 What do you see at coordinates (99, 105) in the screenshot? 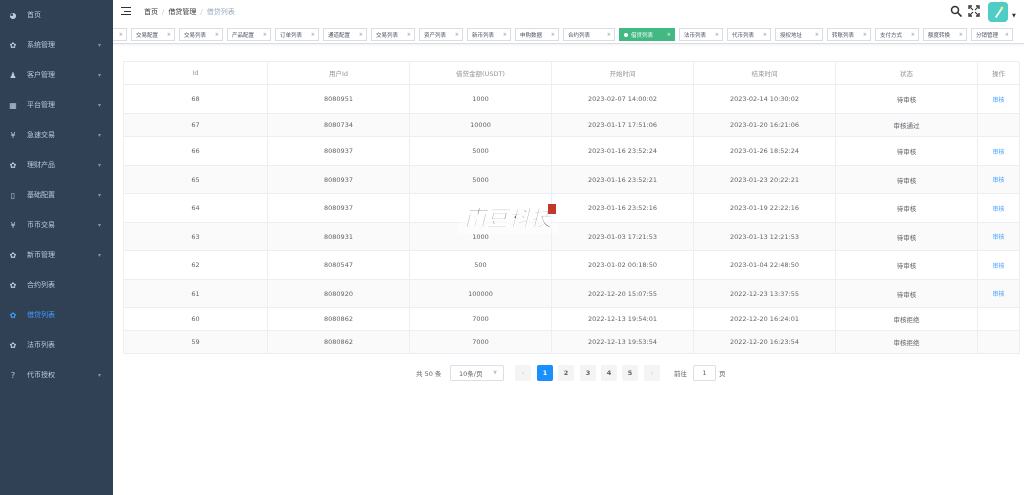
I see `chevron-down-icon: ▾` at bounding box center [99, 105].